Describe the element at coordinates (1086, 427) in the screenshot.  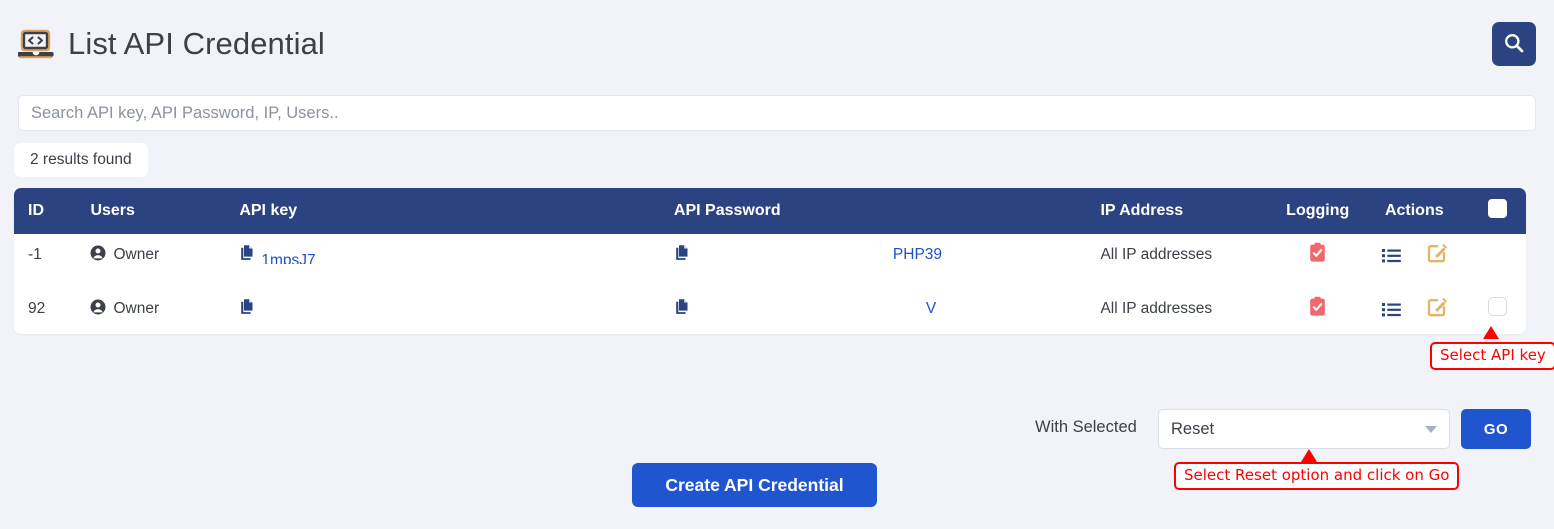
I see `with-selected-label: With Selected` at that location.